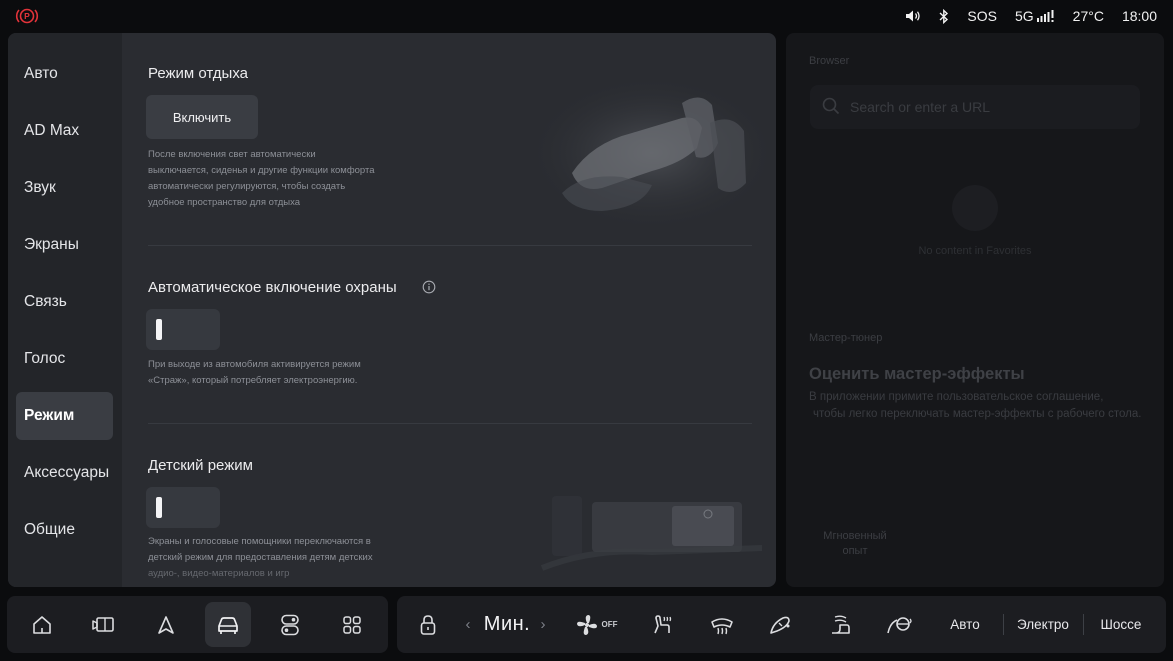  Describe the element at coordinates (975, 208) in the screenshot. I see `empty-favorites-icon` at that location.